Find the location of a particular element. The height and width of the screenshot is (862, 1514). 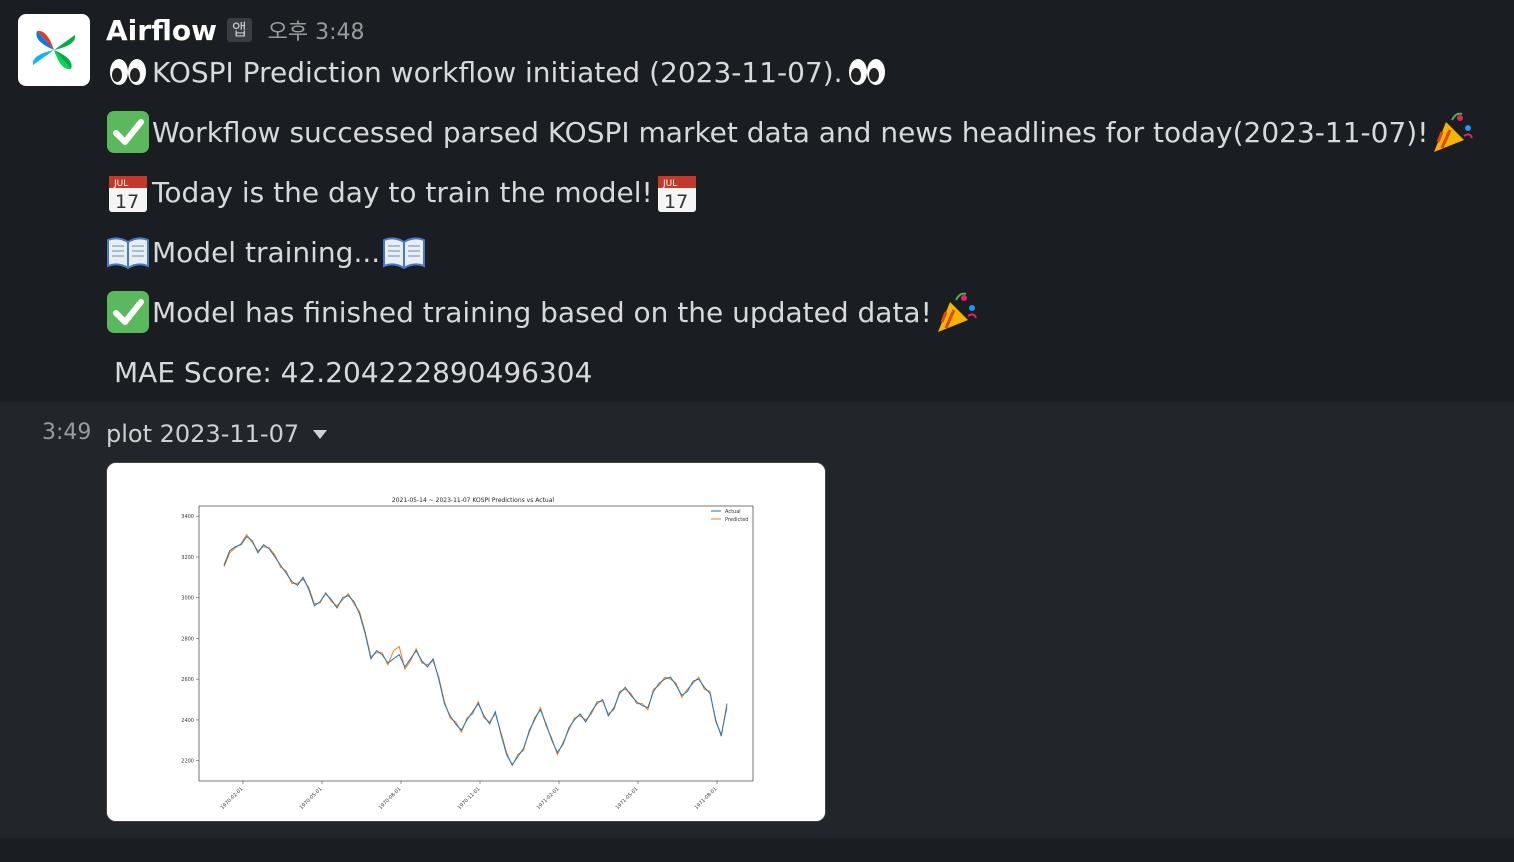

y-tick-label: 3200 is located at coordinates (187, 558).